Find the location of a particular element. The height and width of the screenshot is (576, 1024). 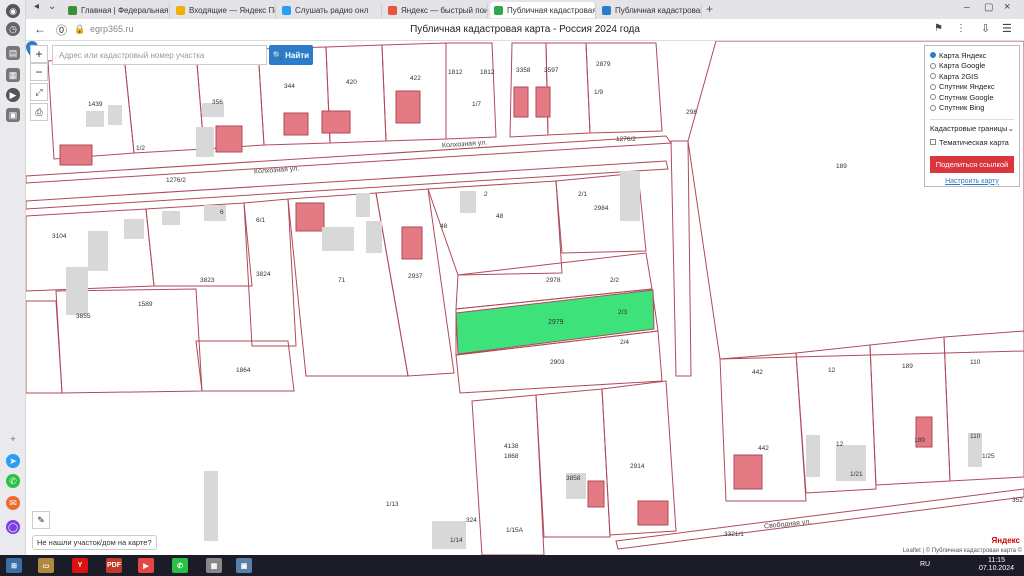

share-link-button: Поделиться ссылкой is located at coordinates (972, 164).